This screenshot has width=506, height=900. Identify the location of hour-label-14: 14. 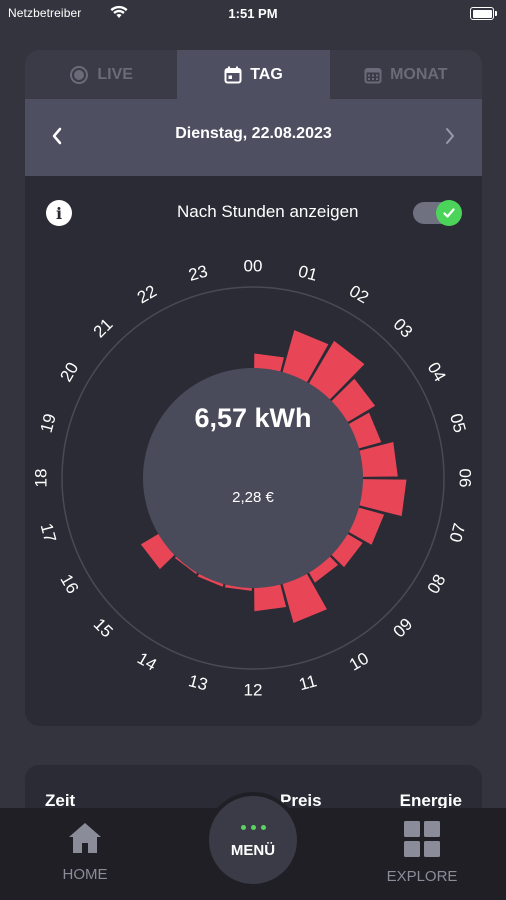
(147, 662).